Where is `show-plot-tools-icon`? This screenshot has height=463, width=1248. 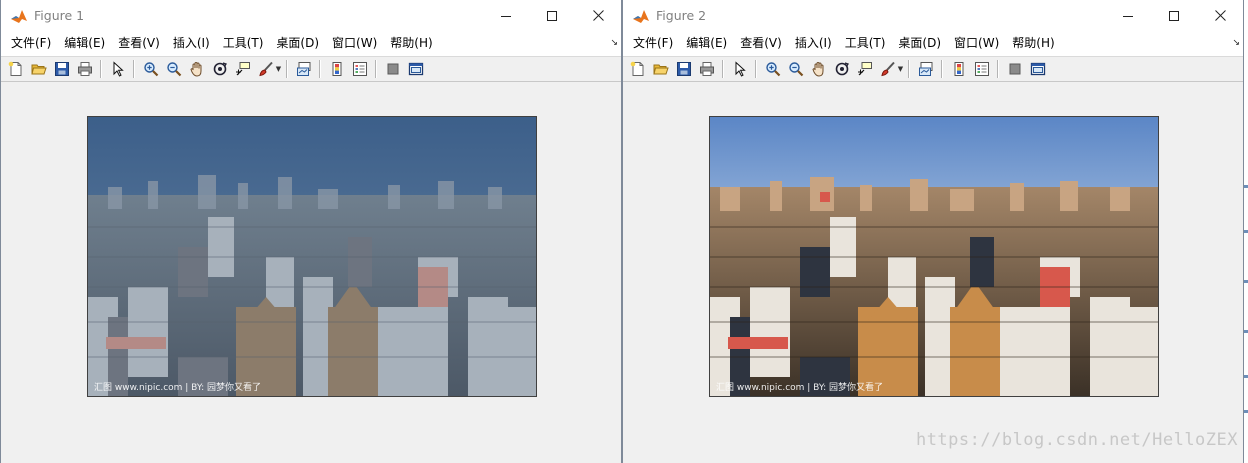 show-plot-tools-icon is located at coordinates (1037, 69).